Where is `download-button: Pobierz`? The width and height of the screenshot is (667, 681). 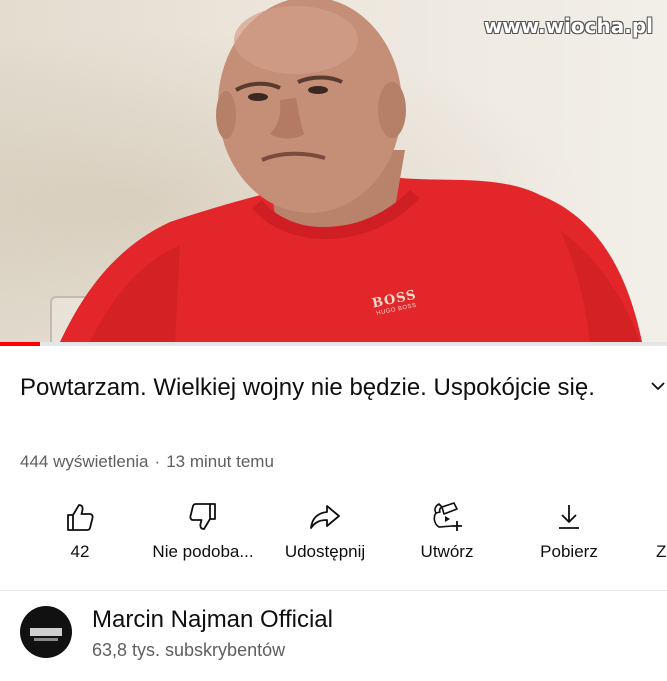 download-button: Pobierz is located at coordinates (569, 534).